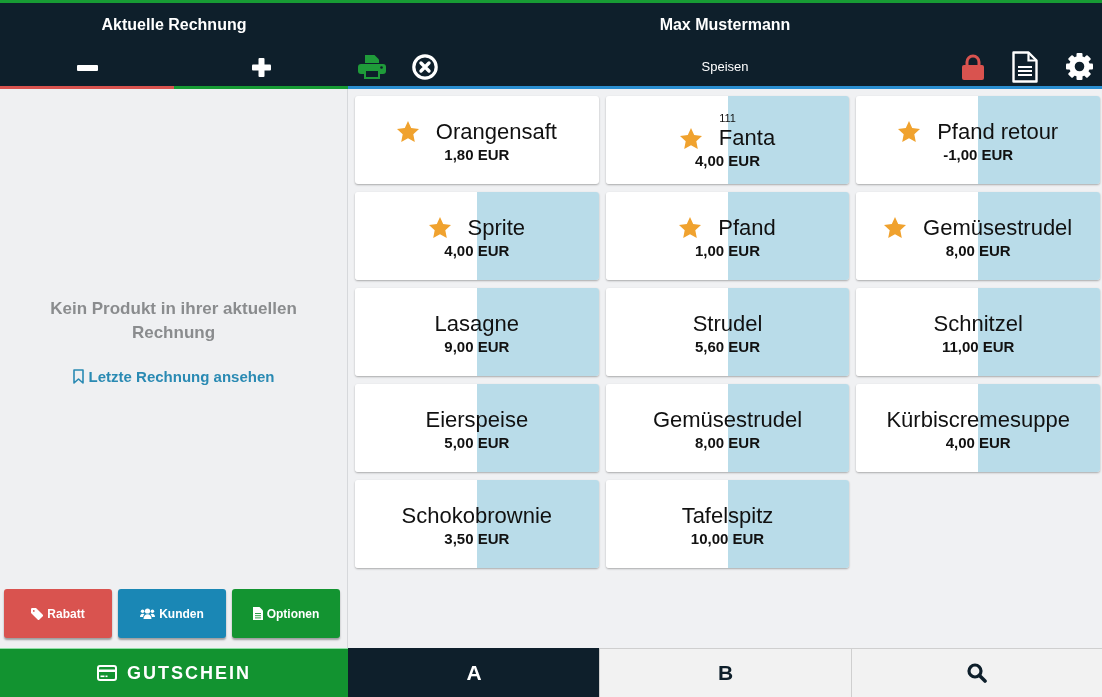 The image size is (1102, 697). Describe the element at coordinates (727, 346) in the screenshot. I see `product-price: 5,60 EUR` at that location.